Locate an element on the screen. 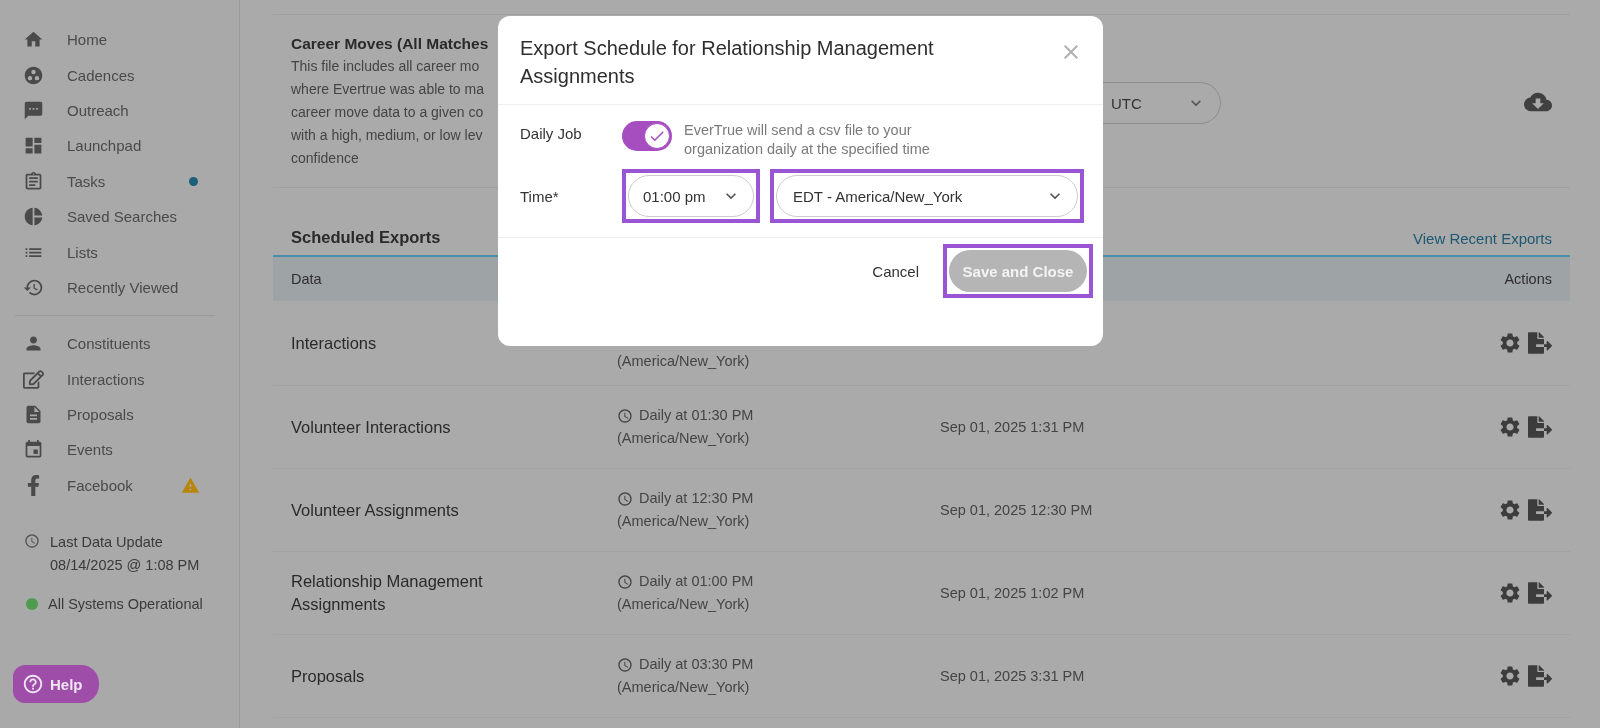 The image size is (1600, 728). schedule-text: Daily at 12:30 PM is located at coordinates (696, 498).